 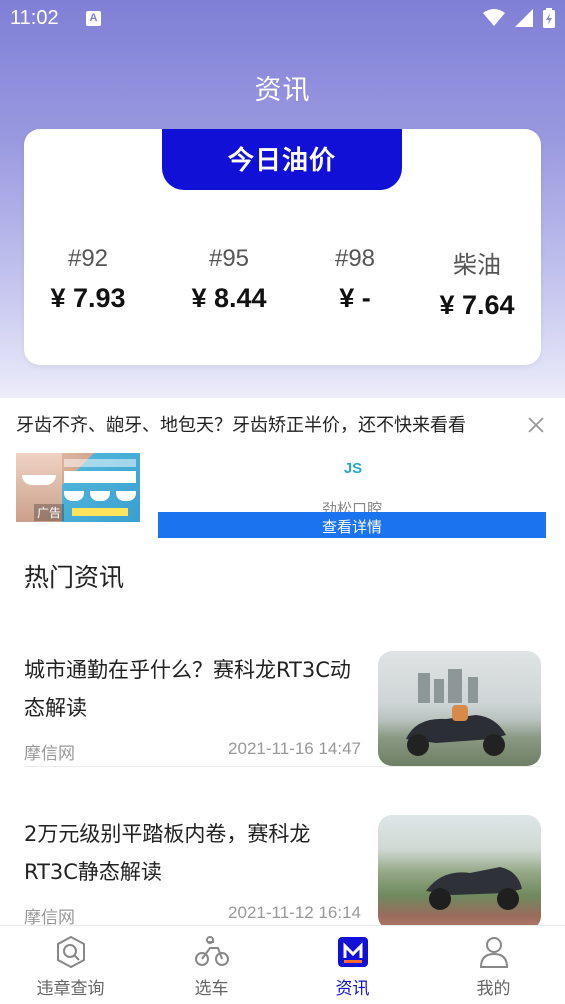 What do you see at coordinates (229, 279) in the screenshot?
I see `oil-price-95: #95 ¥ 8.44` at bounding box center [229, 279].